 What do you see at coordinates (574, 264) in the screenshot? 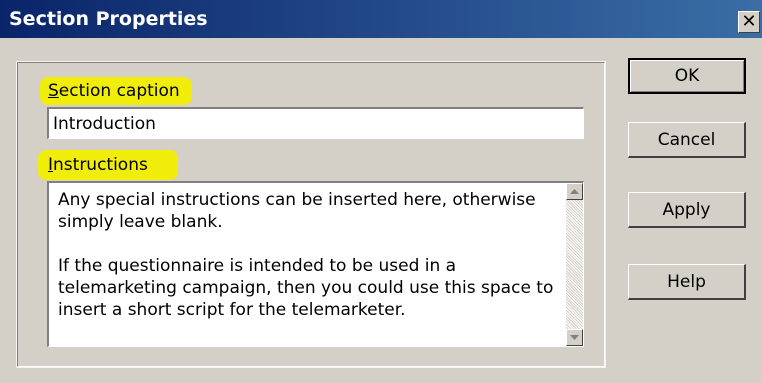
I see `vertical-scrollbar` at bounding box center [574, 264].